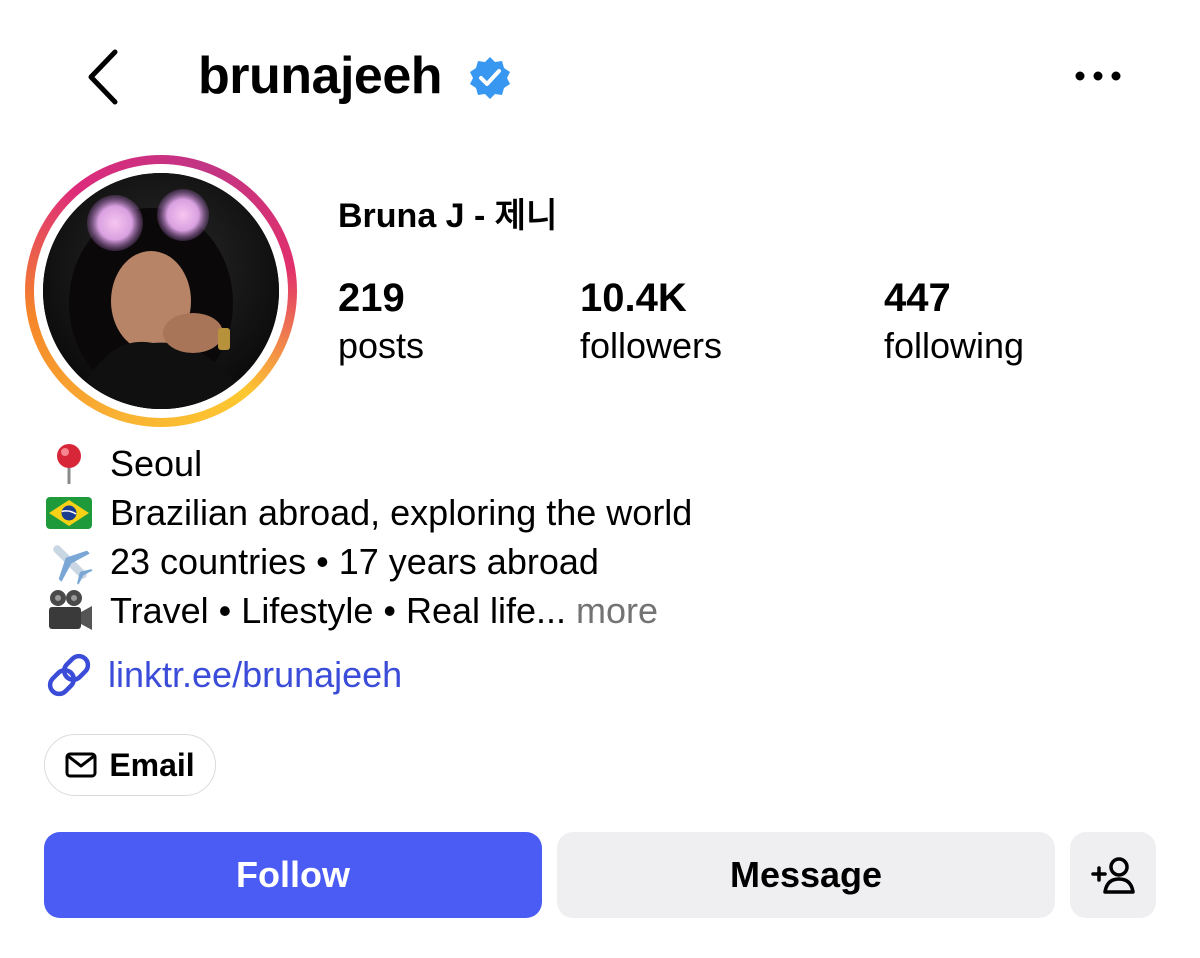 This screenshot has width=1200, height=958. Describe the element at coordinates (954, 345) in the screenshot. I see `following-label: following` at that location.